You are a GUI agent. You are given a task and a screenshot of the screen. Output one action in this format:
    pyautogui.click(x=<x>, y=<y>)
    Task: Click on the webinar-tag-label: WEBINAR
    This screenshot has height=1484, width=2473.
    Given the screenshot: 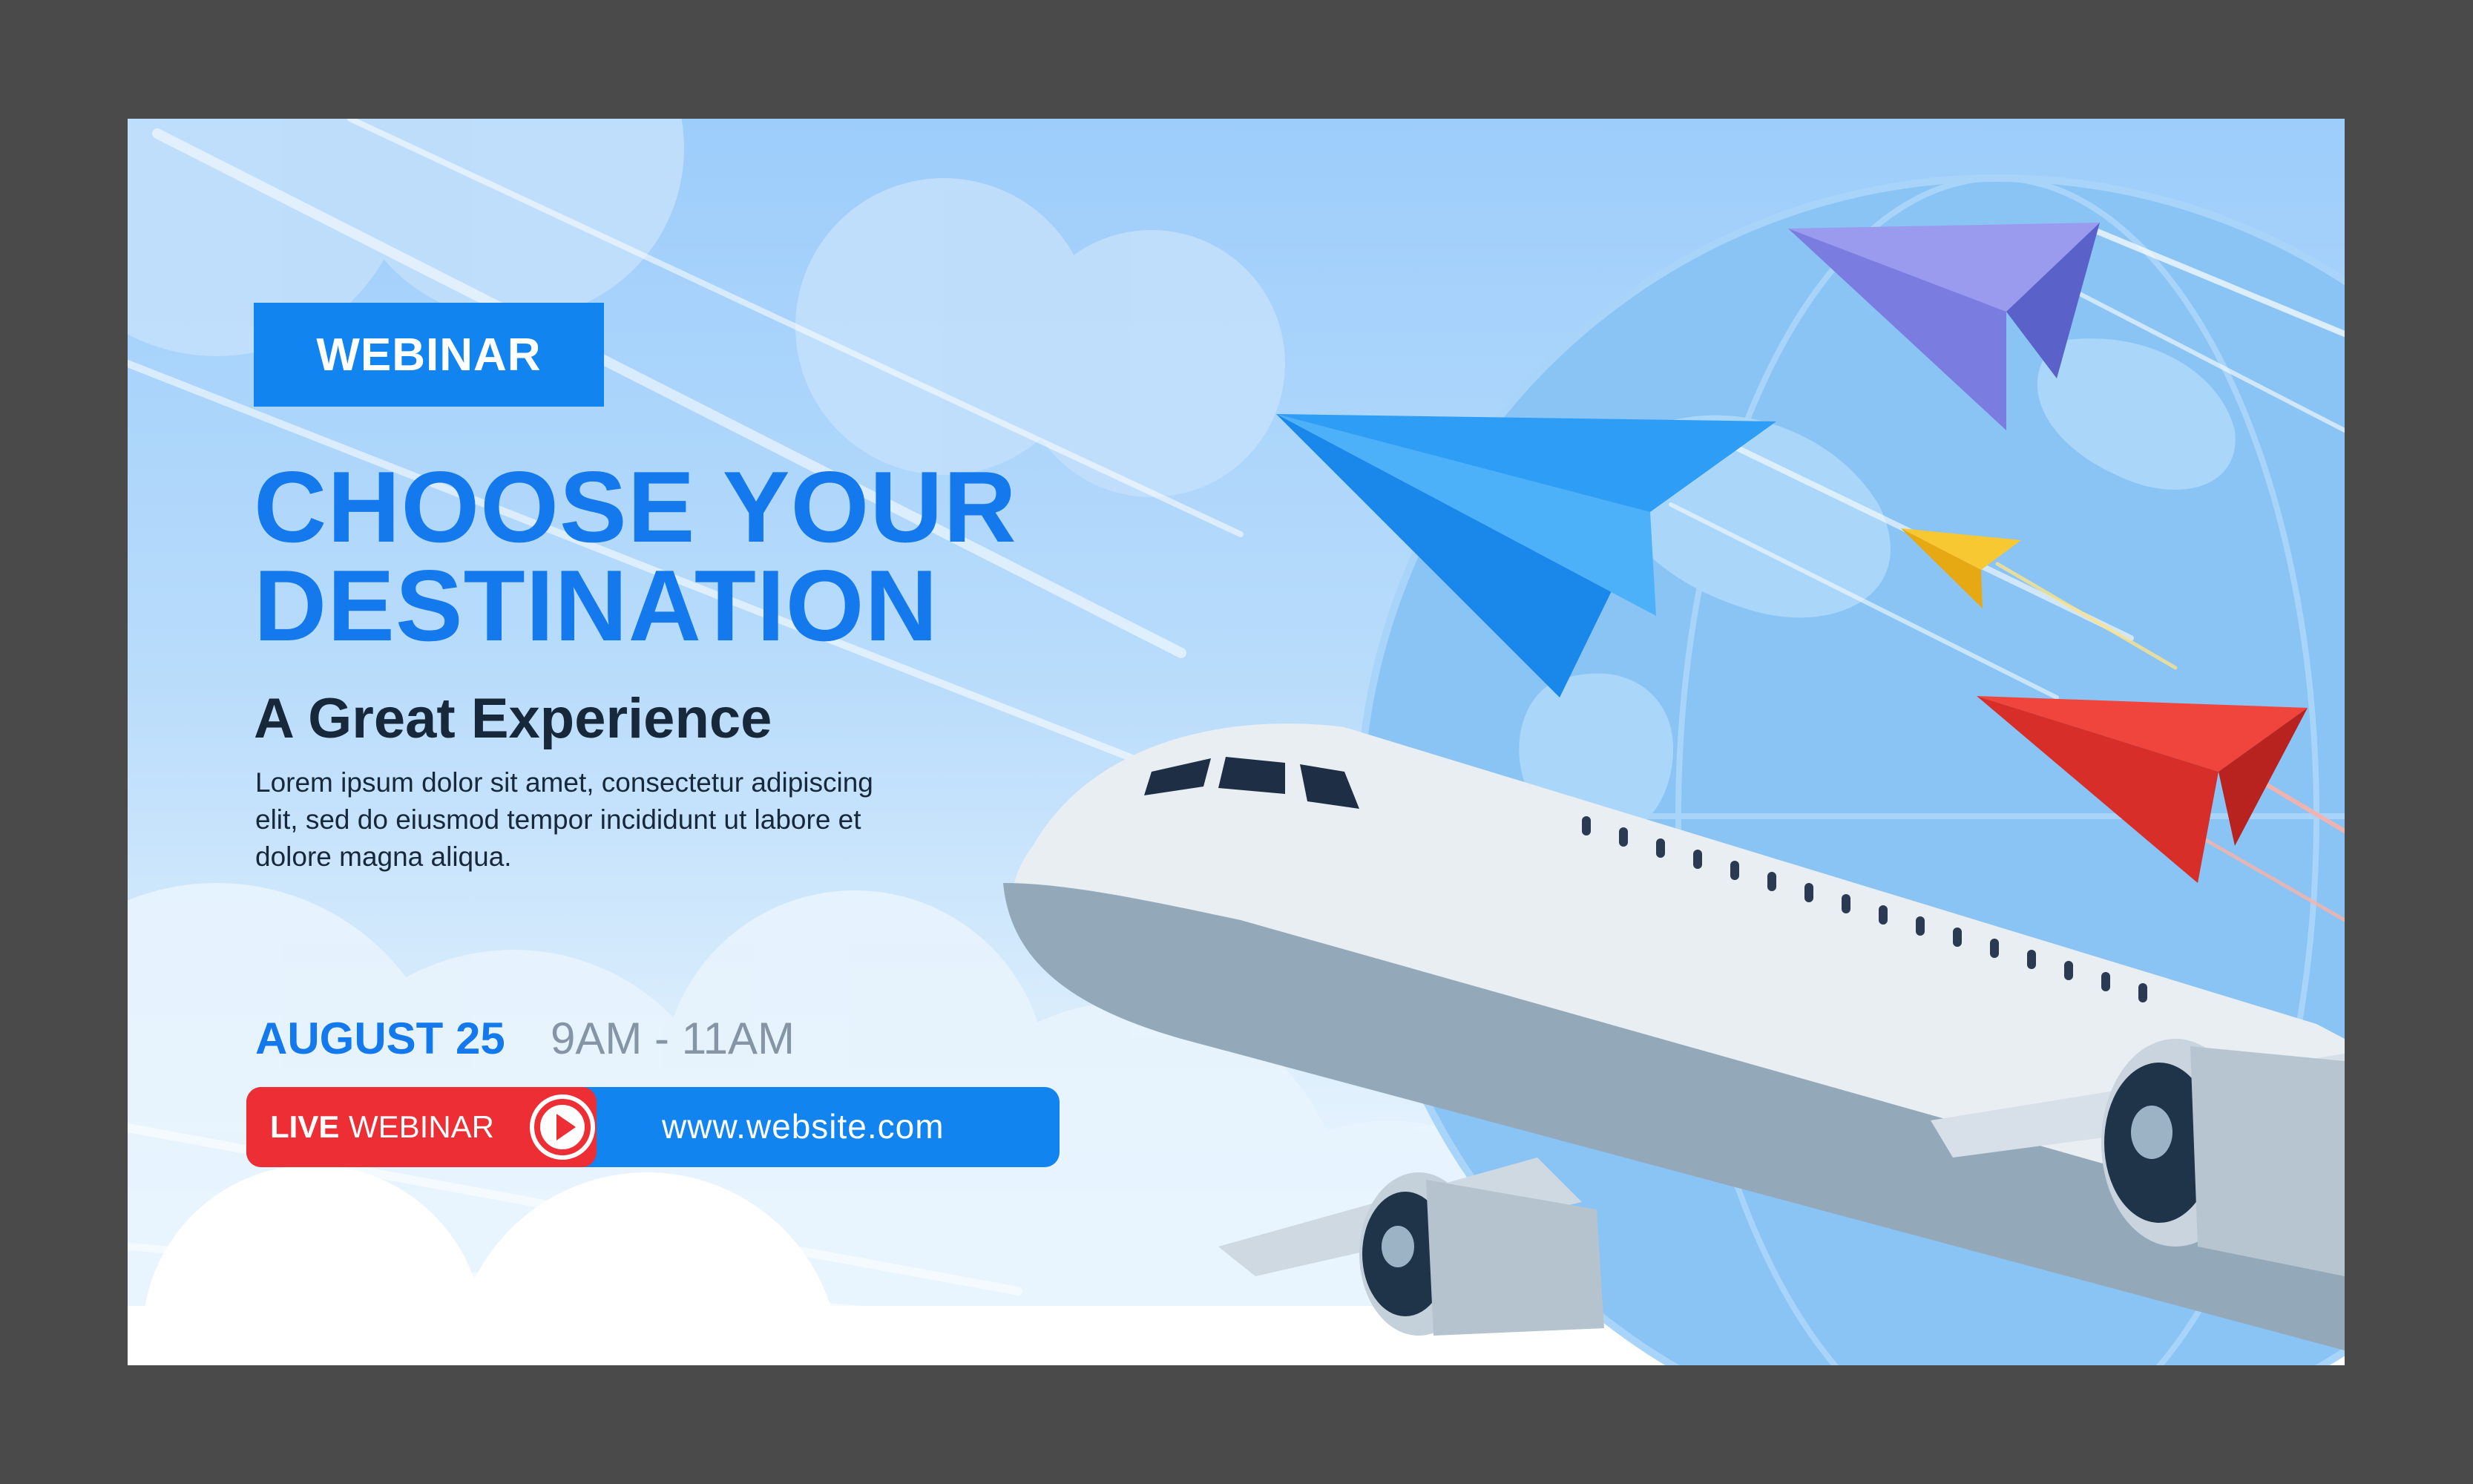 What is the action you would take?
    pyautogui.click(x=429, y=355)
    